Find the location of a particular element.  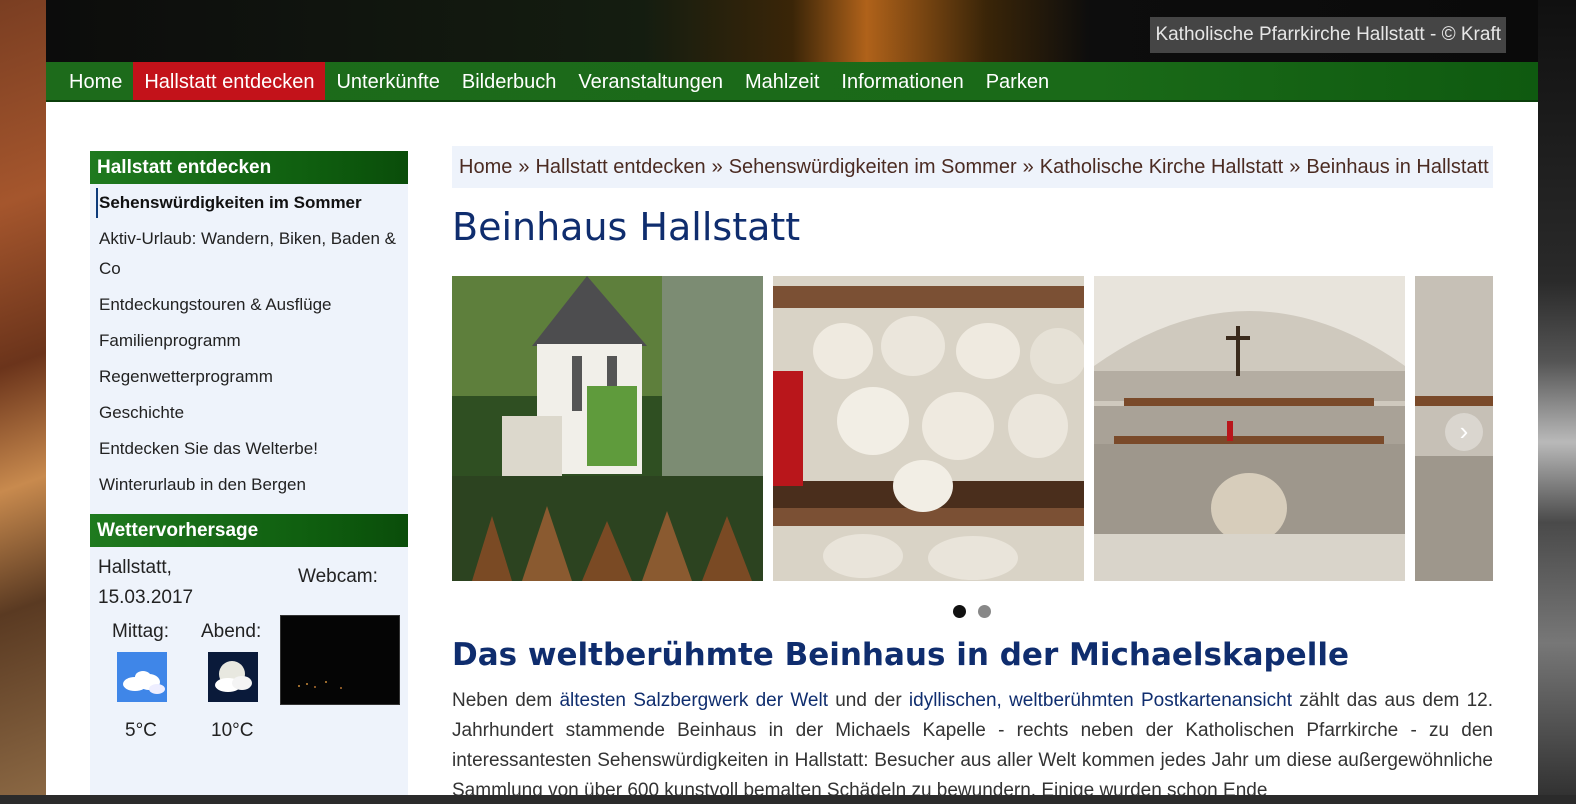

webcam-night-lights is located at coordinates (320, 685).